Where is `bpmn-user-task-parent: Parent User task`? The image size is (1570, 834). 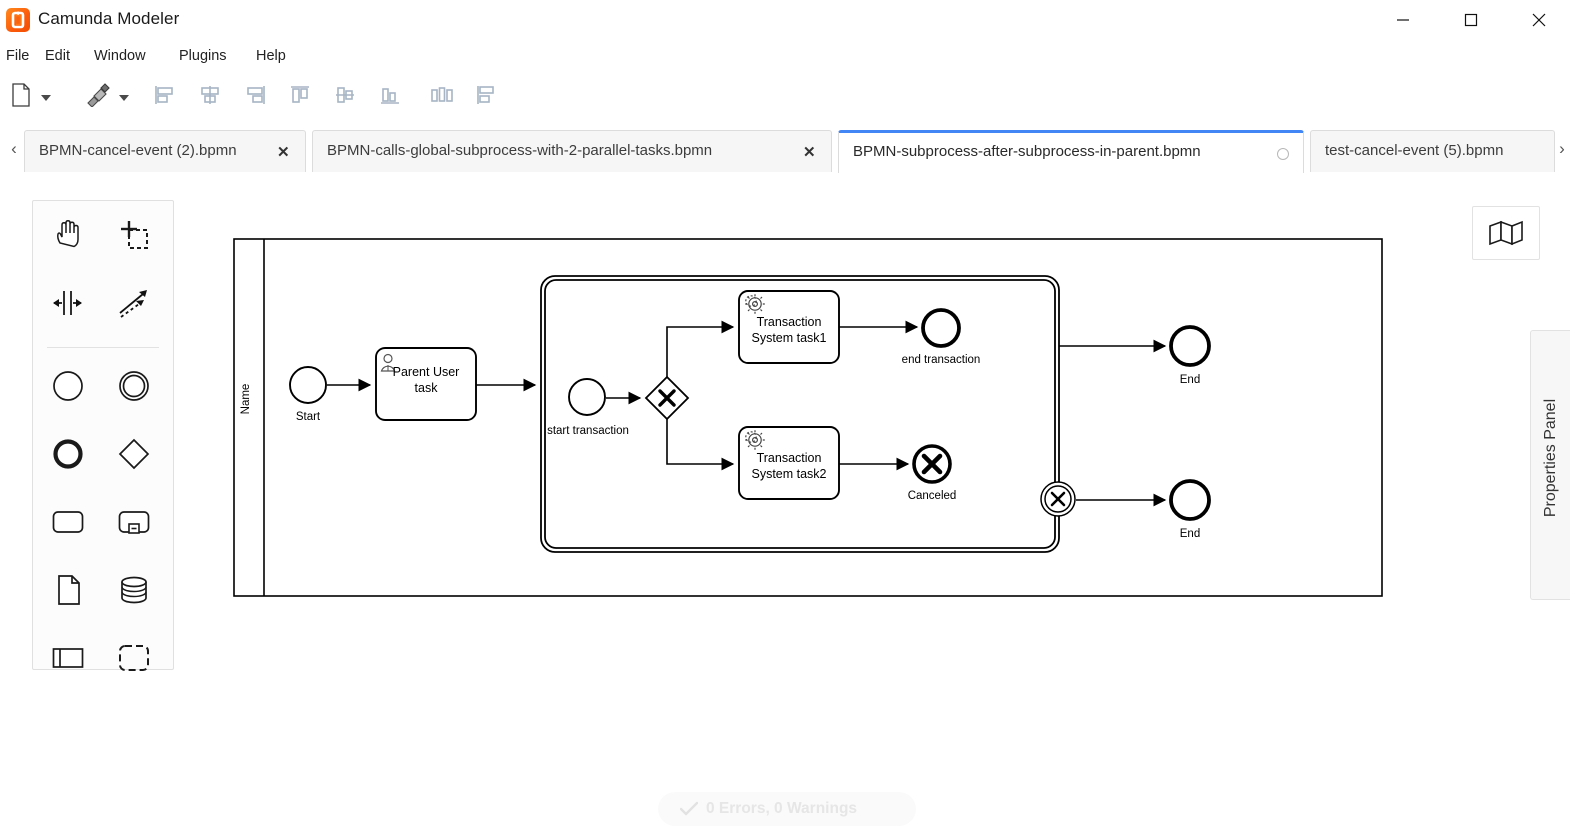
bpmn-user-task-parent: Parent User task is located at coordinates (426, 384).